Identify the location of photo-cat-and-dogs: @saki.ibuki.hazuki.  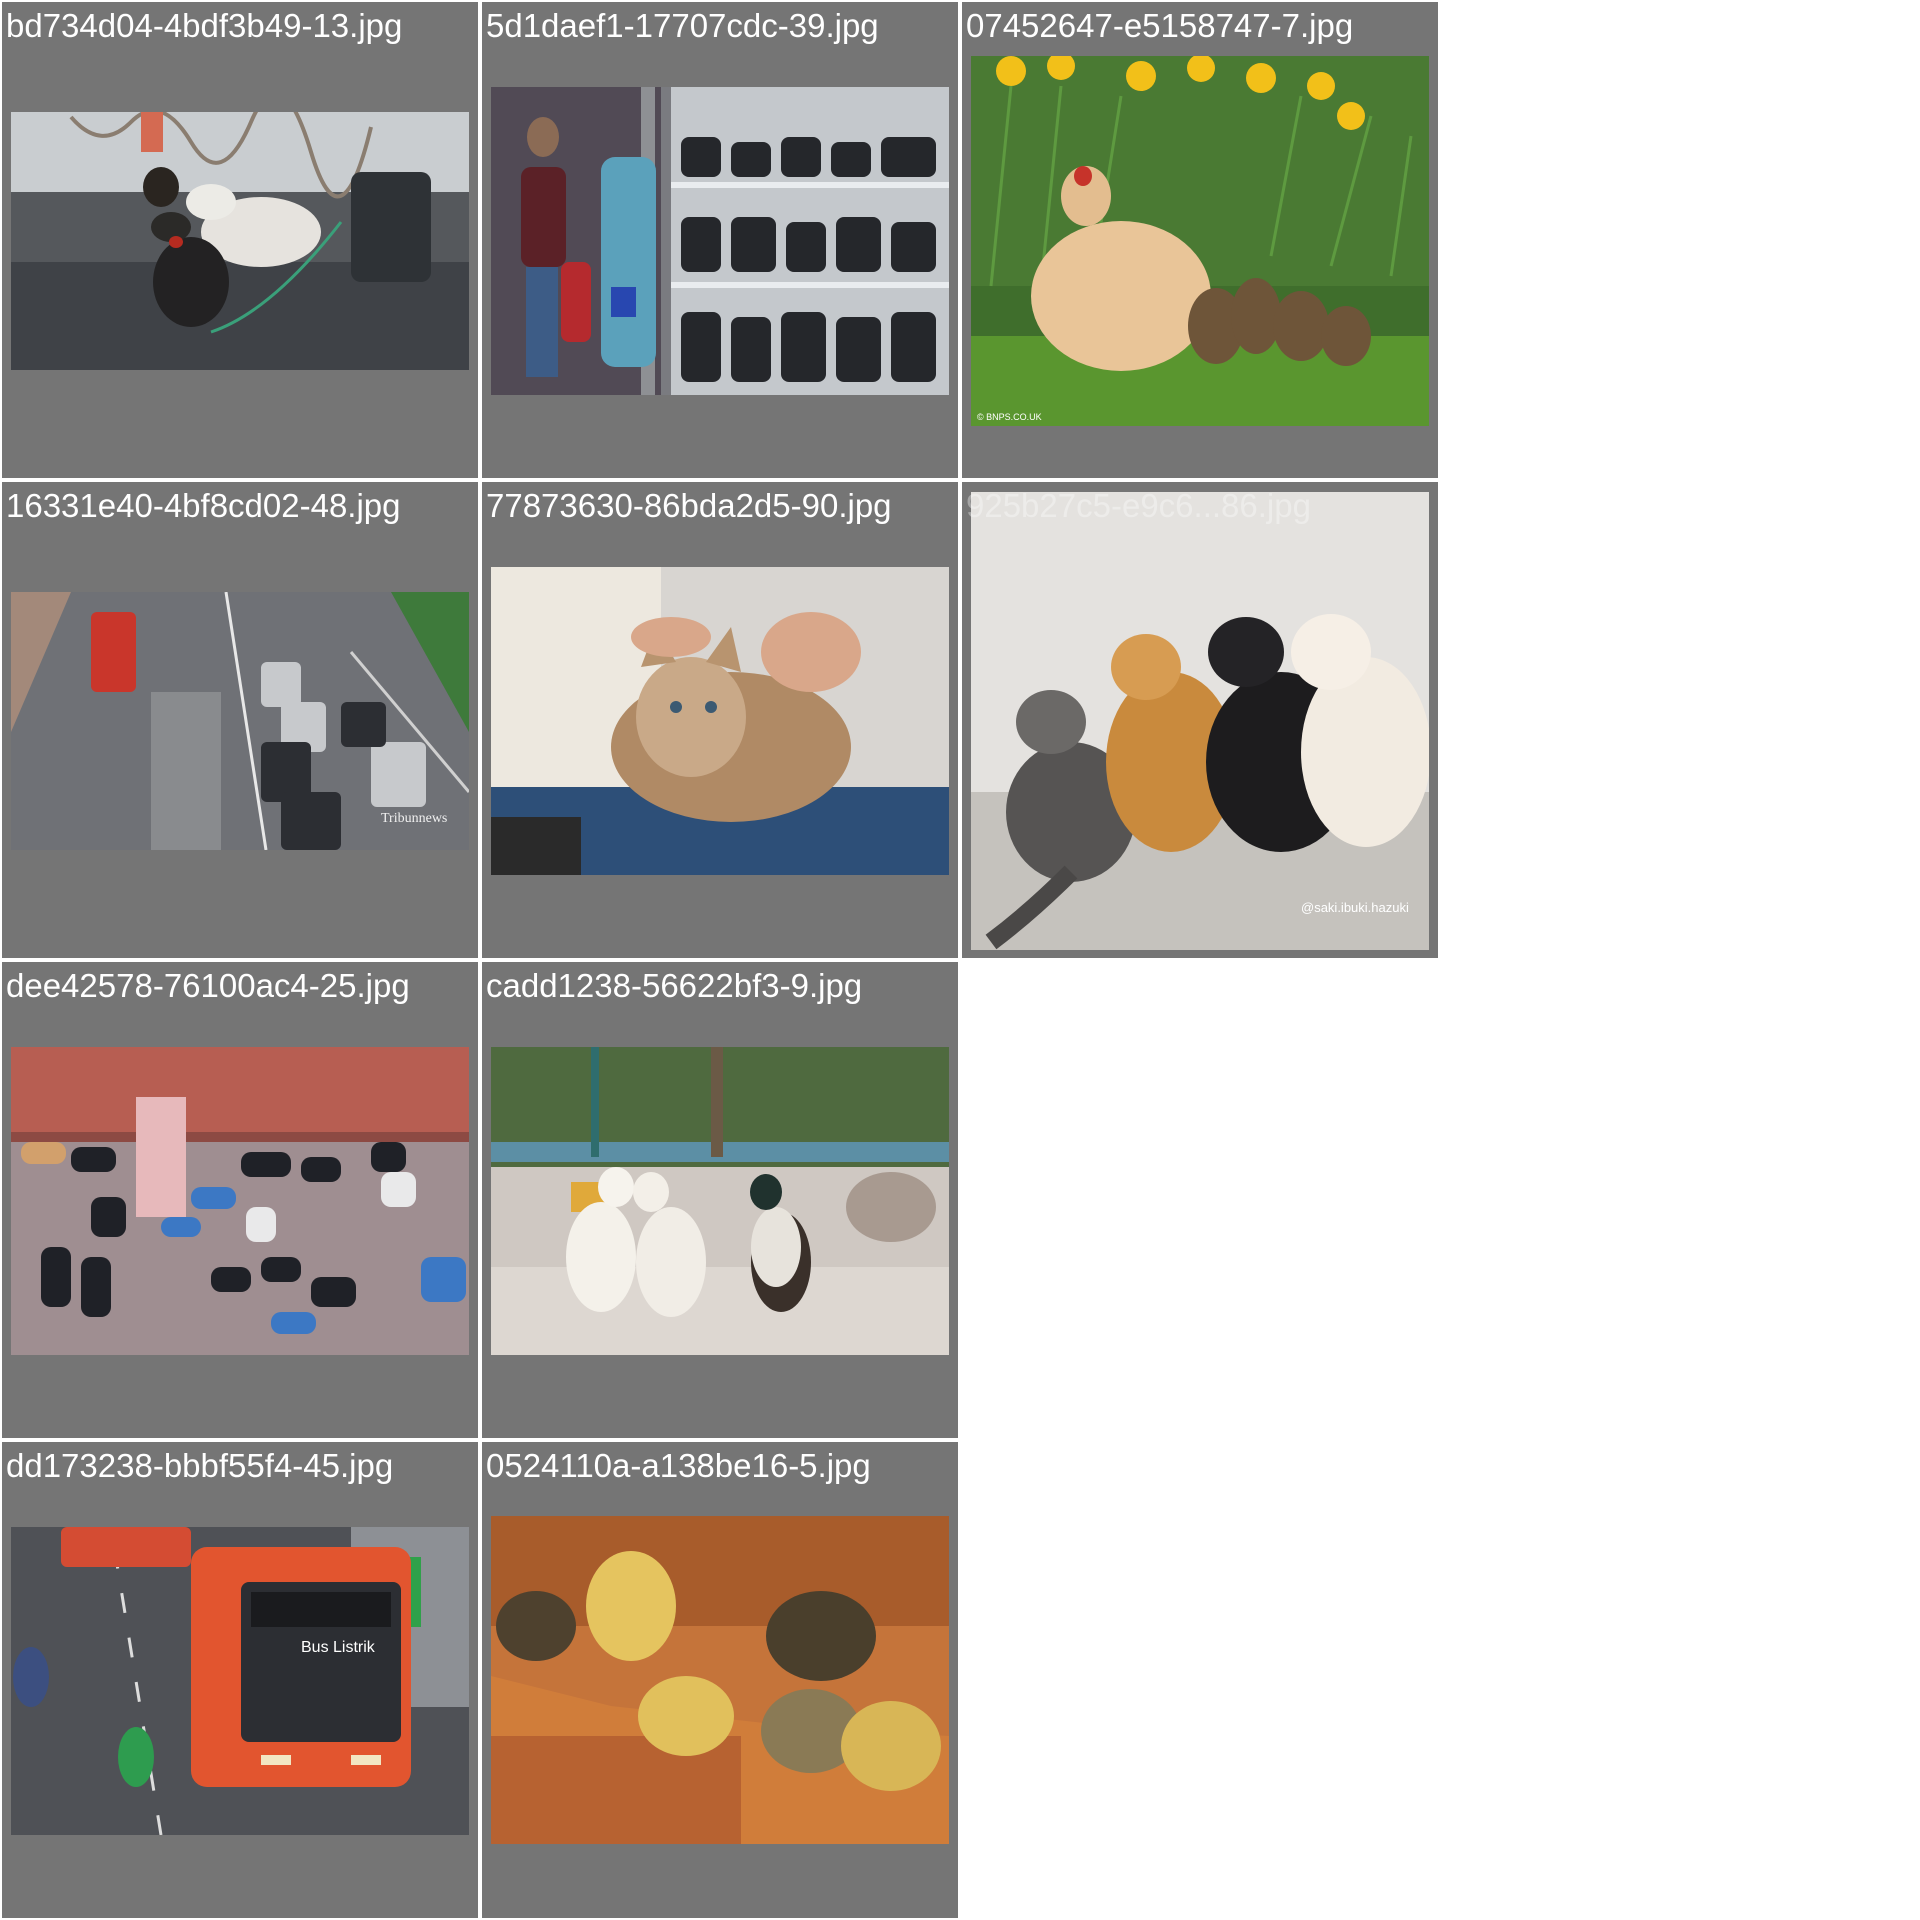
(1200, 721).